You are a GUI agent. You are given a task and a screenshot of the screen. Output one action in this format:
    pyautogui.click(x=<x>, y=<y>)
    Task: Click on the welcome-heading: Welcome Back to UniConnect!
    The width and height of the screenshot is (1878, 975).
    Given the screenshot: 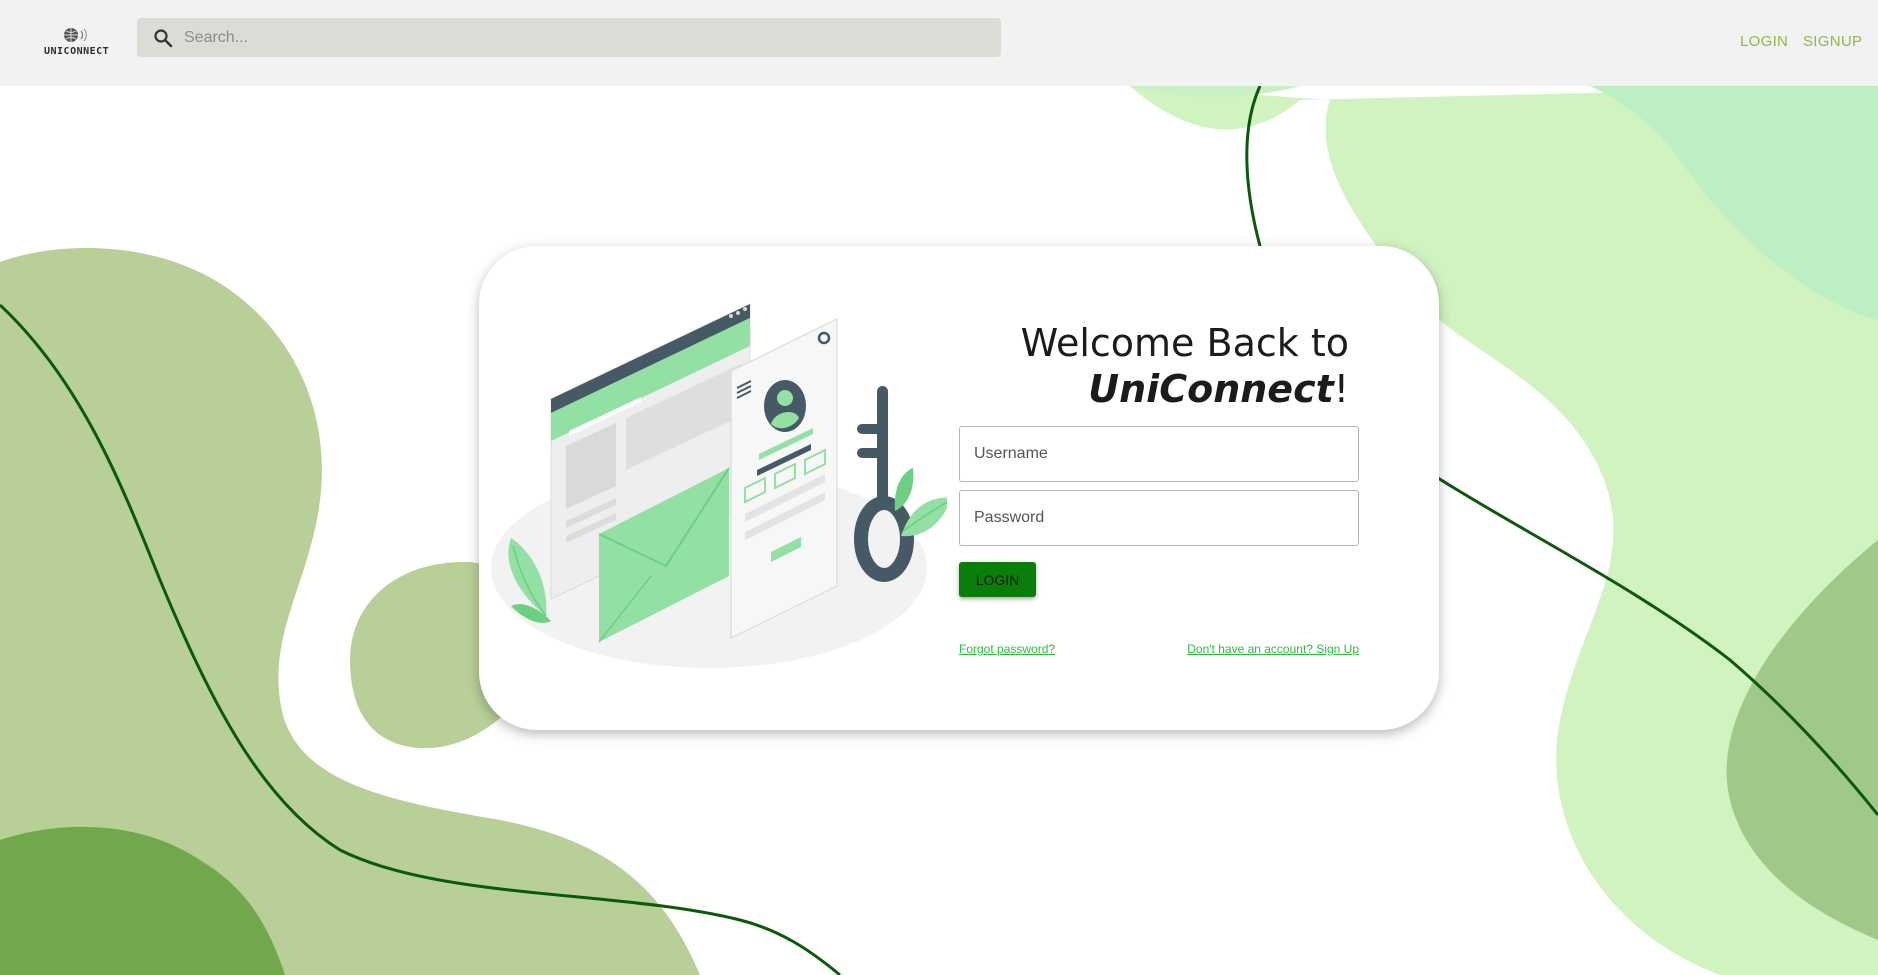 What is the action you would take?
    pyautogui.click(x=1185, y=366)
    